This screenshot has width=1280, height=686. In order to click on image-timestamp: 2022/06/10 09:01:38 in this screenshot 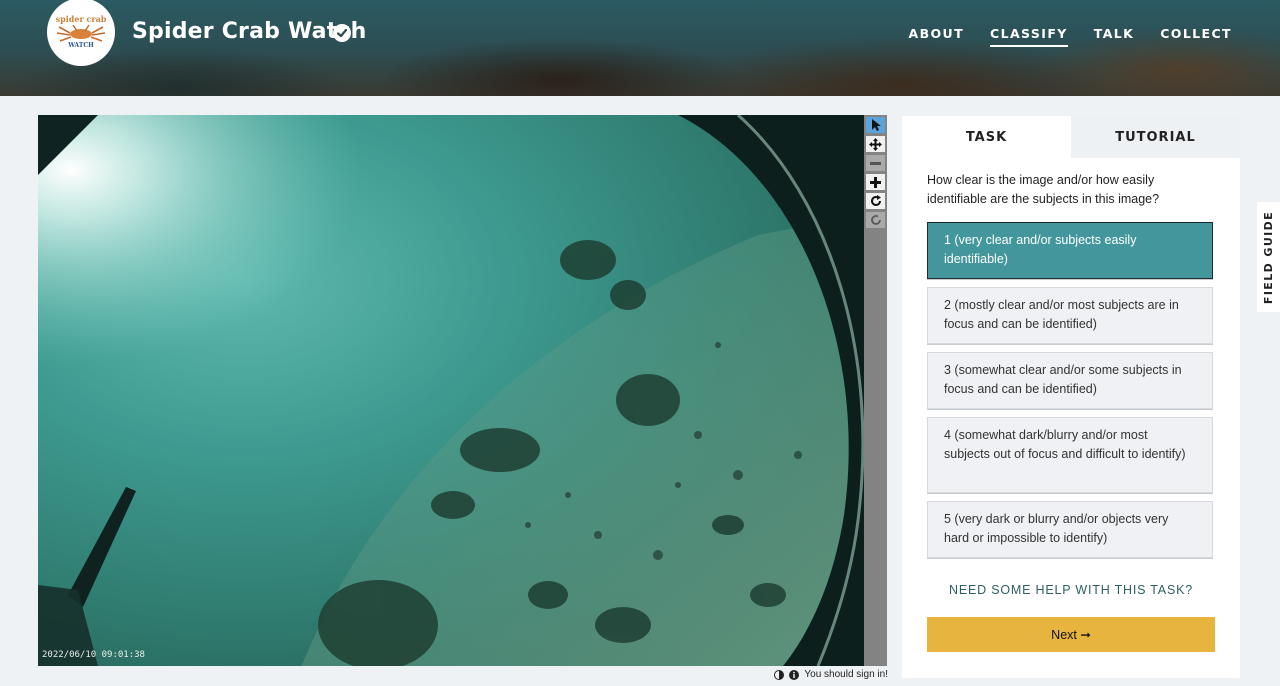, I will do `click(93, 655)`.